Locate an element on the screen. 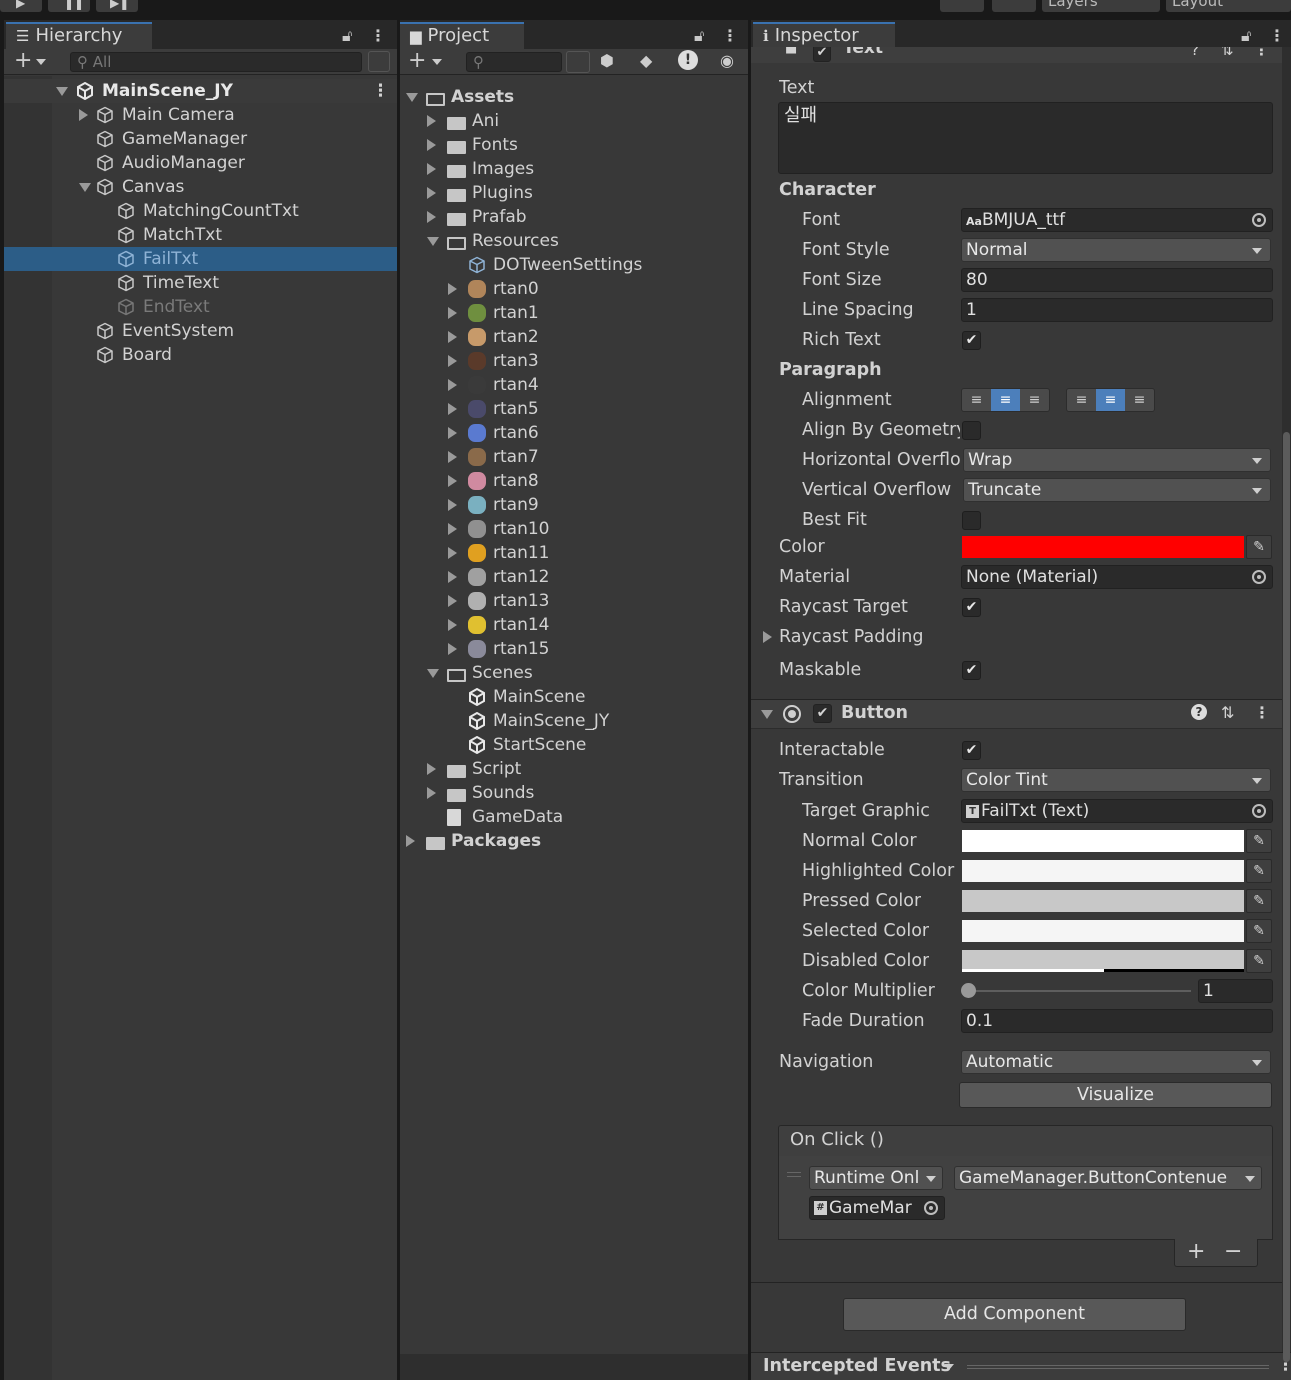  project-item: Images is located at coordinates (574, 169).